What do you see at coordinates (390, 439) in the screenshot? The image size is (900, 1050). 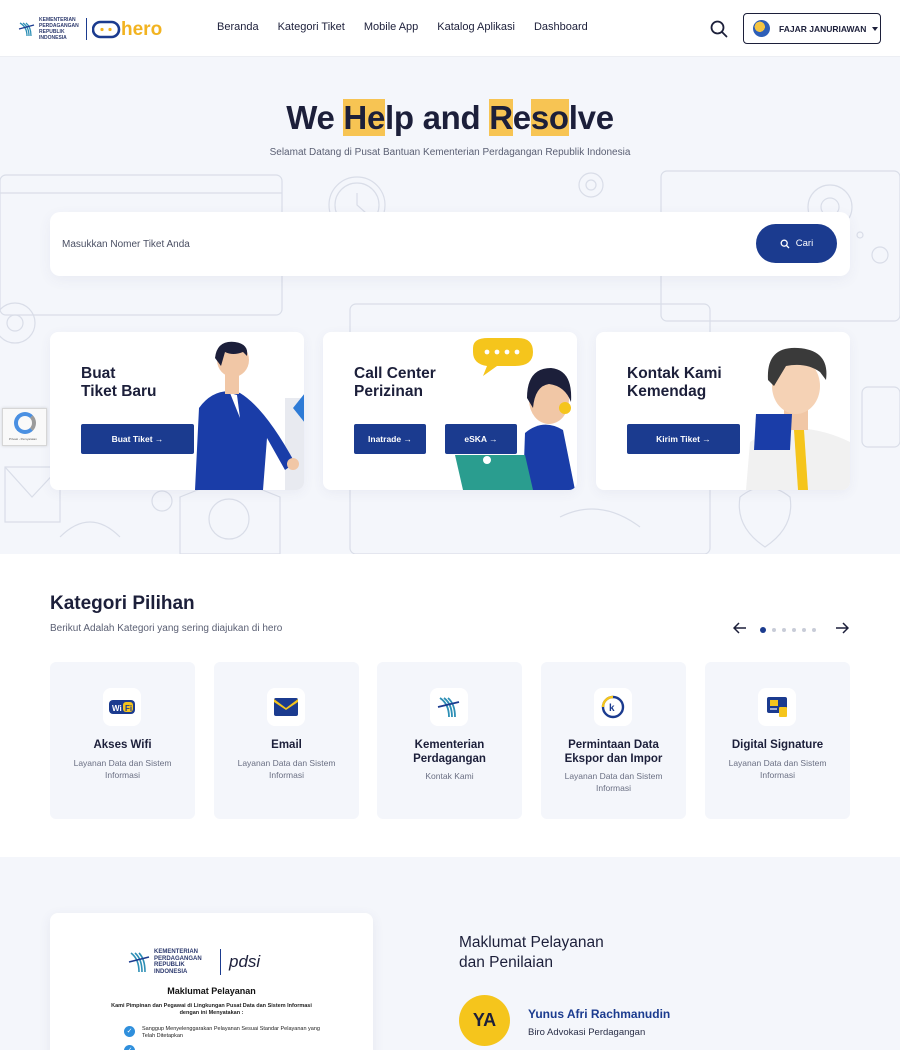 I see `inatrade-button: Inatrade →` at bounding box center [390, 439].